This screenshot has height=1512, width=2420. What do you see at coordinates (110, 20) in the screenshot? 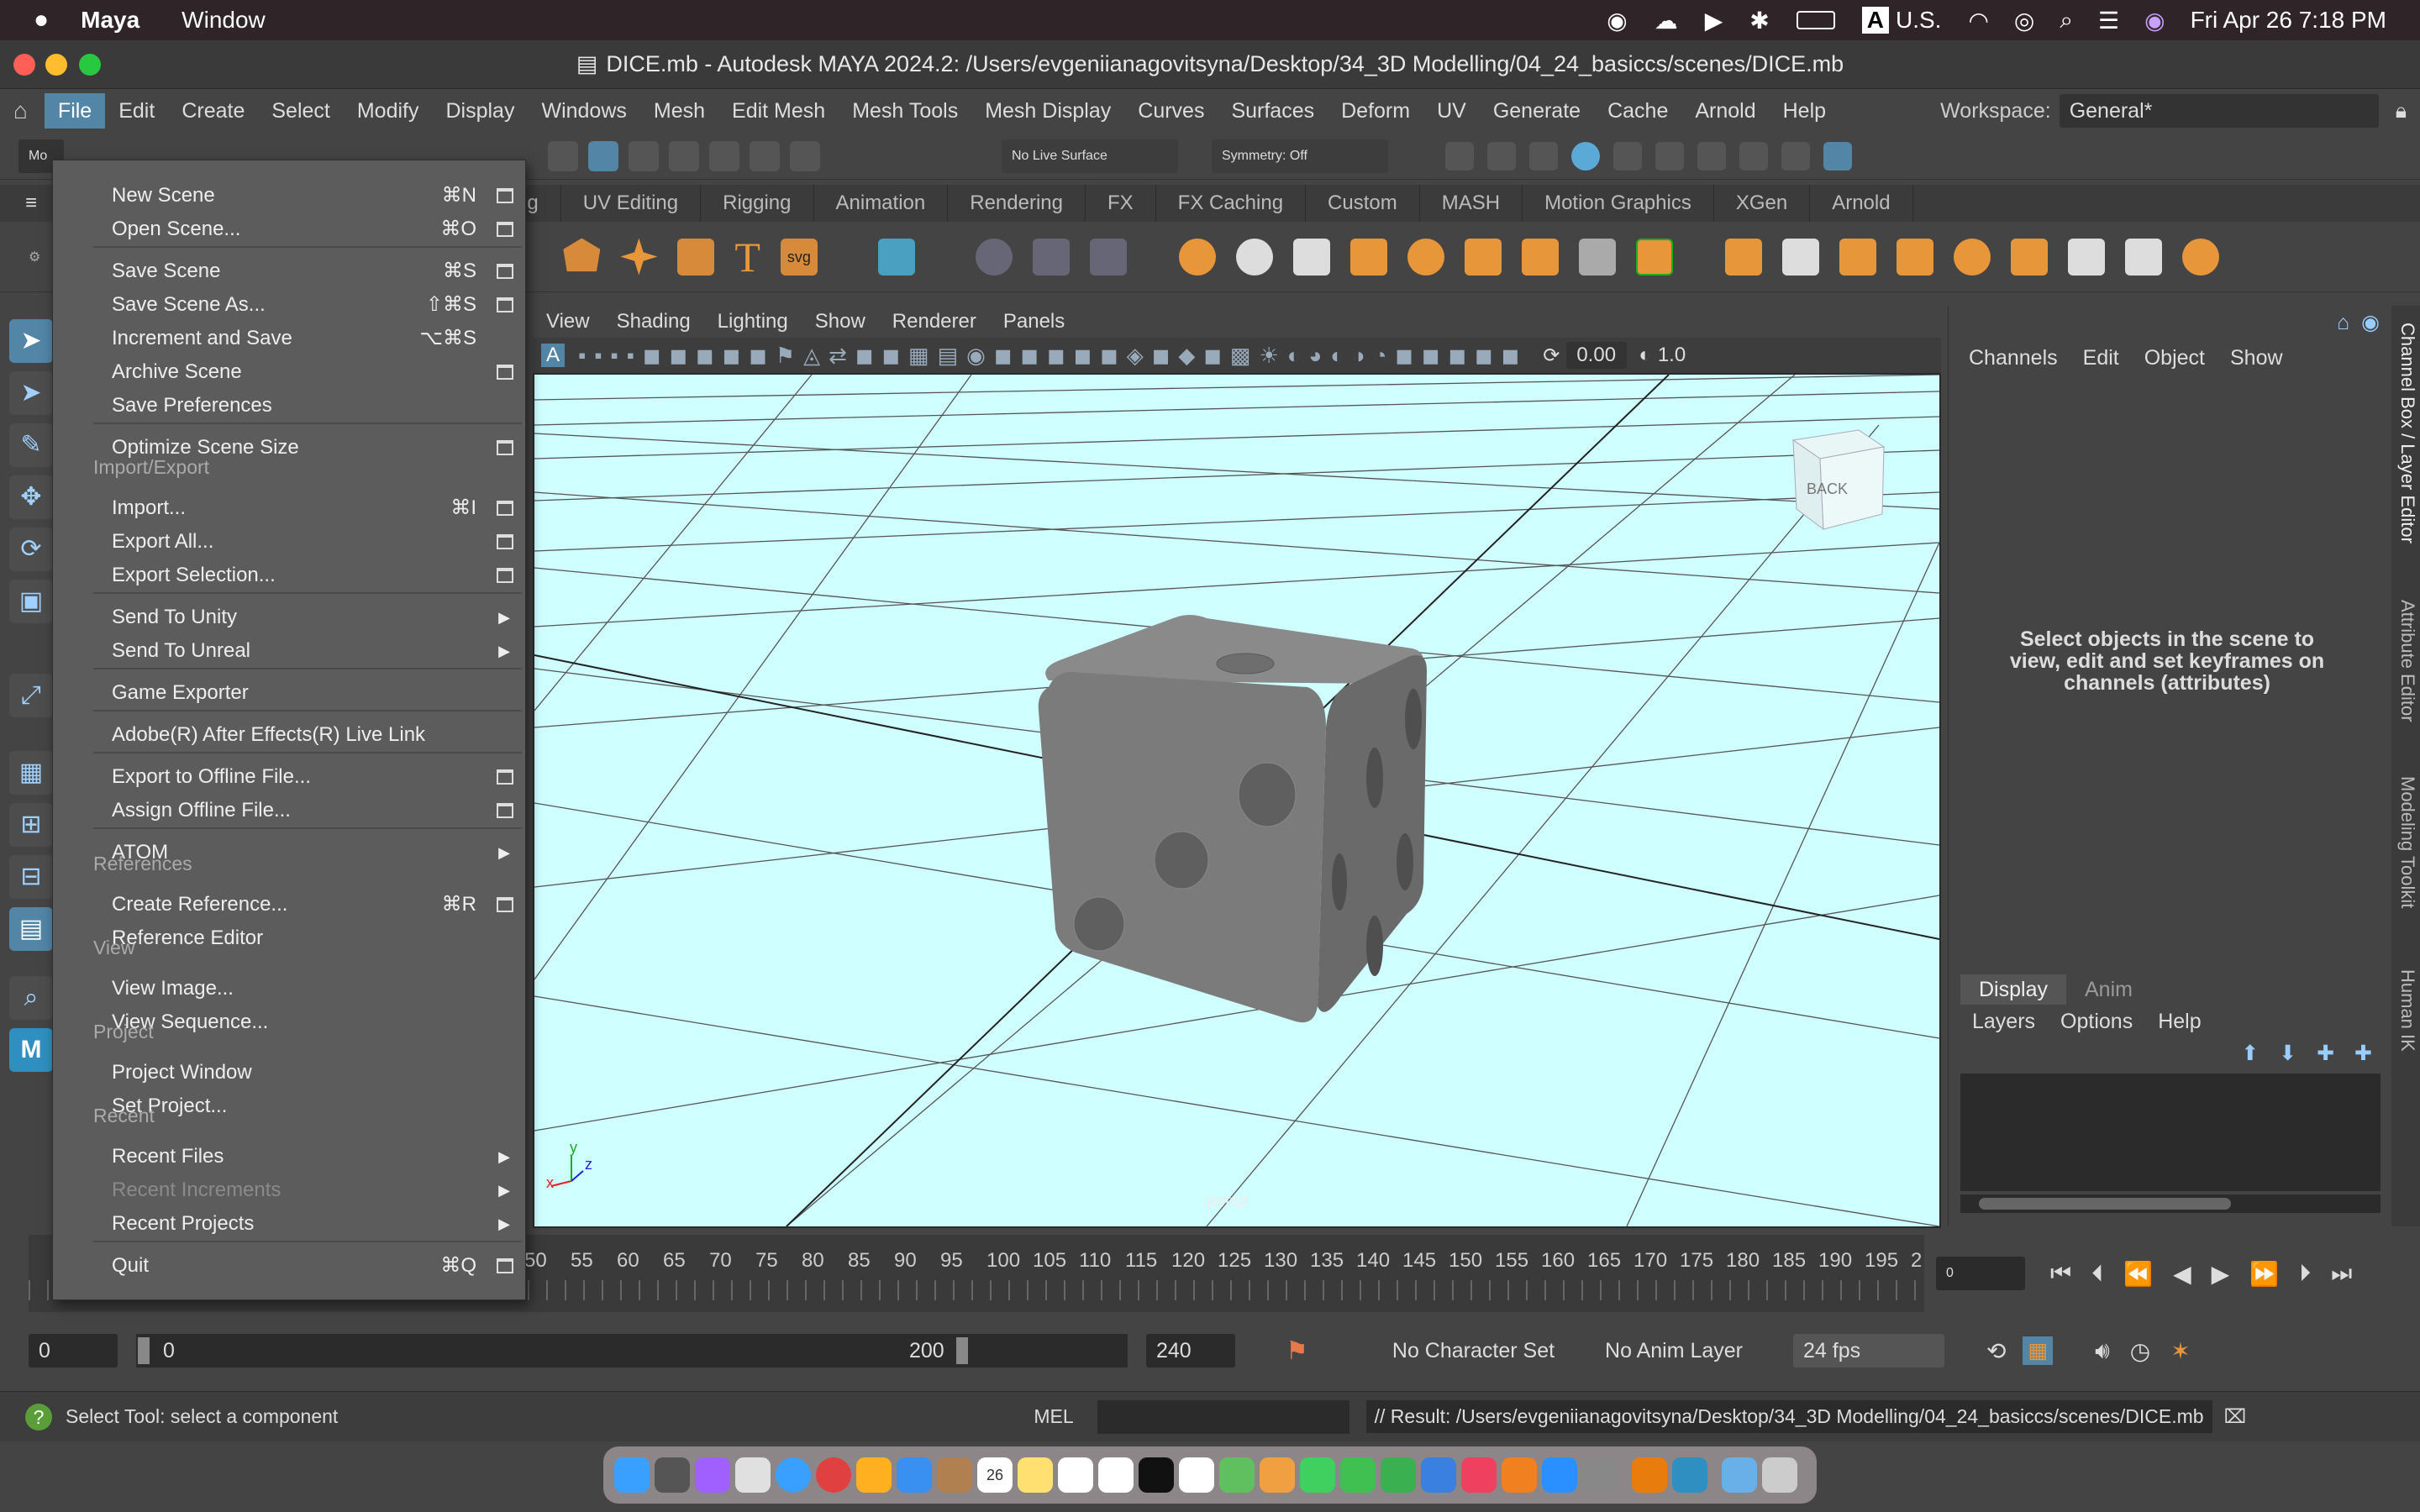
I see `mac-app-name: Maya` at bounding box center [110, 20].